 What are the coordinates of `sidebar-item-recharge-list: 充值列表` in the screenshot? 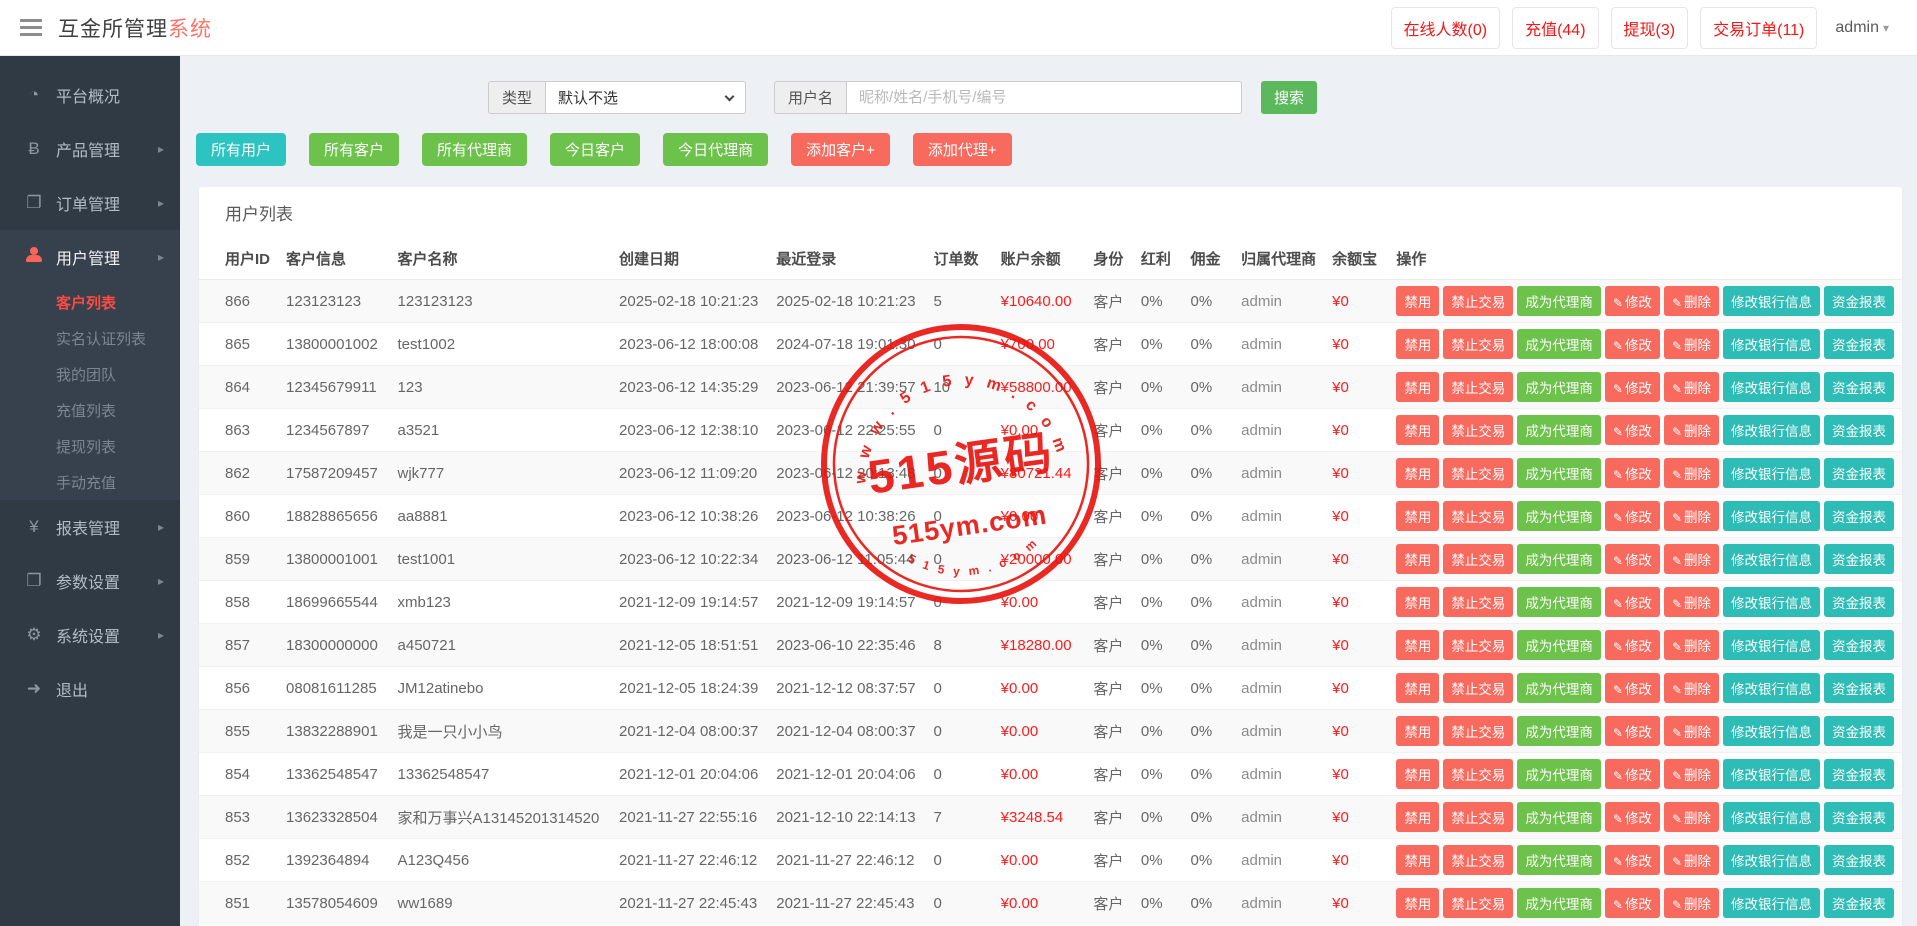 It's located at (90, 410).